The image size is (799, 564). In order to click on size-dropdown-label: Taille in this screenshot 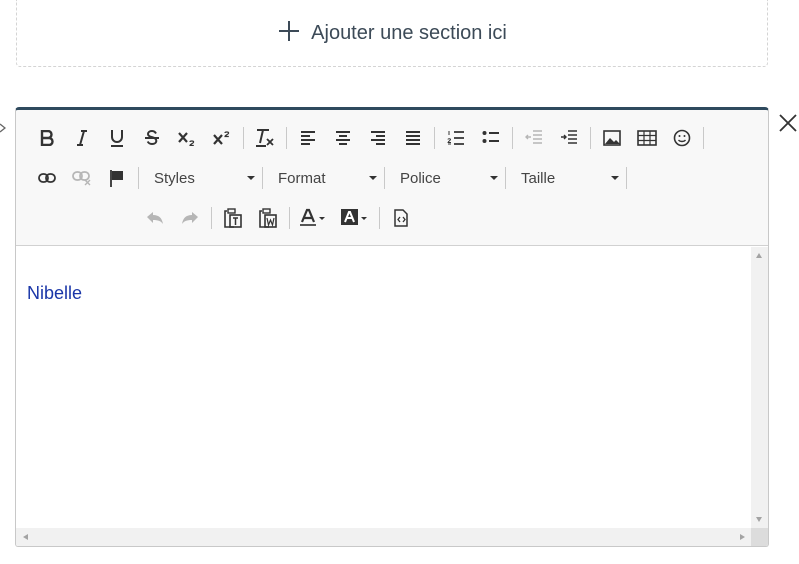, I will do `click(538, 178)`.